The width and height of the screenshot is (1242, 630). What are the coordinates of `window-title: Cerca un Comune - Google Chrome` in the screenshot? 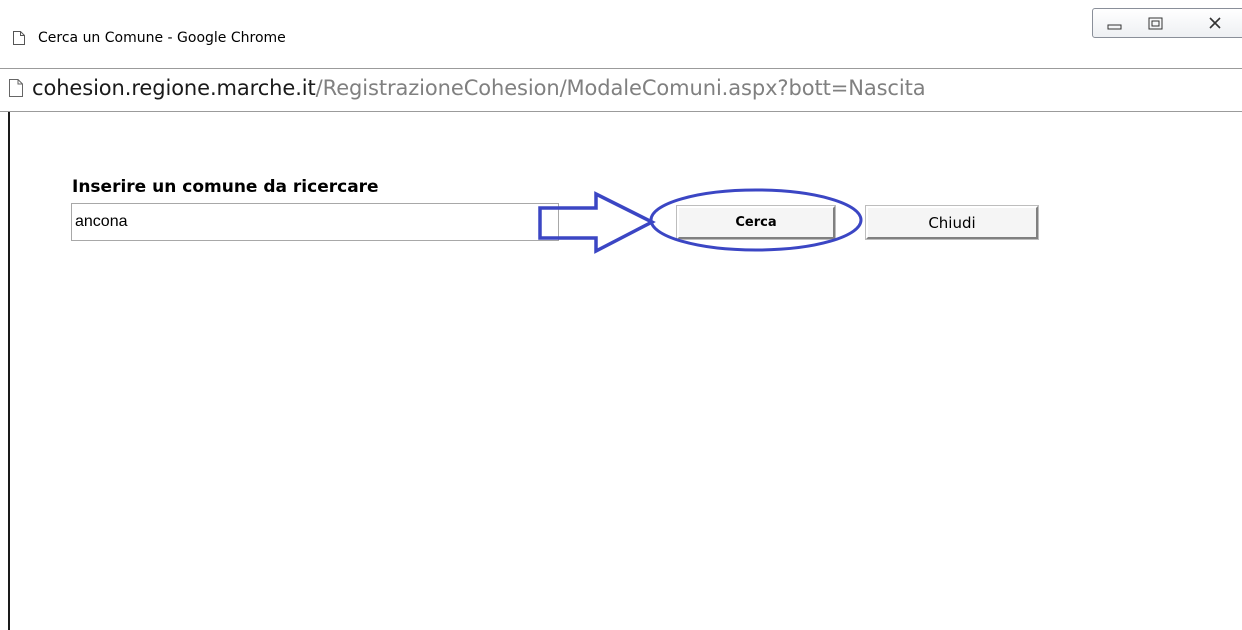 It's located at (162, 38).